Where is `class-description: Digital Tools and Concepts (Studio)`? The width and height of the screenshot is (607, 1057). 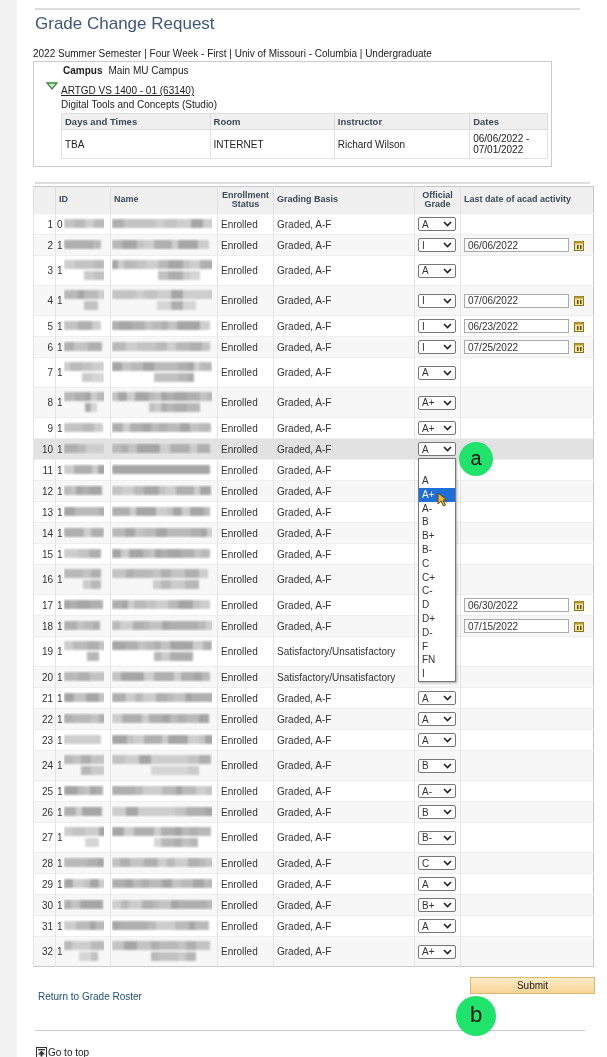
class-description: Digital Tools and Concepts (Studio) is located at coordinates (139, 104).